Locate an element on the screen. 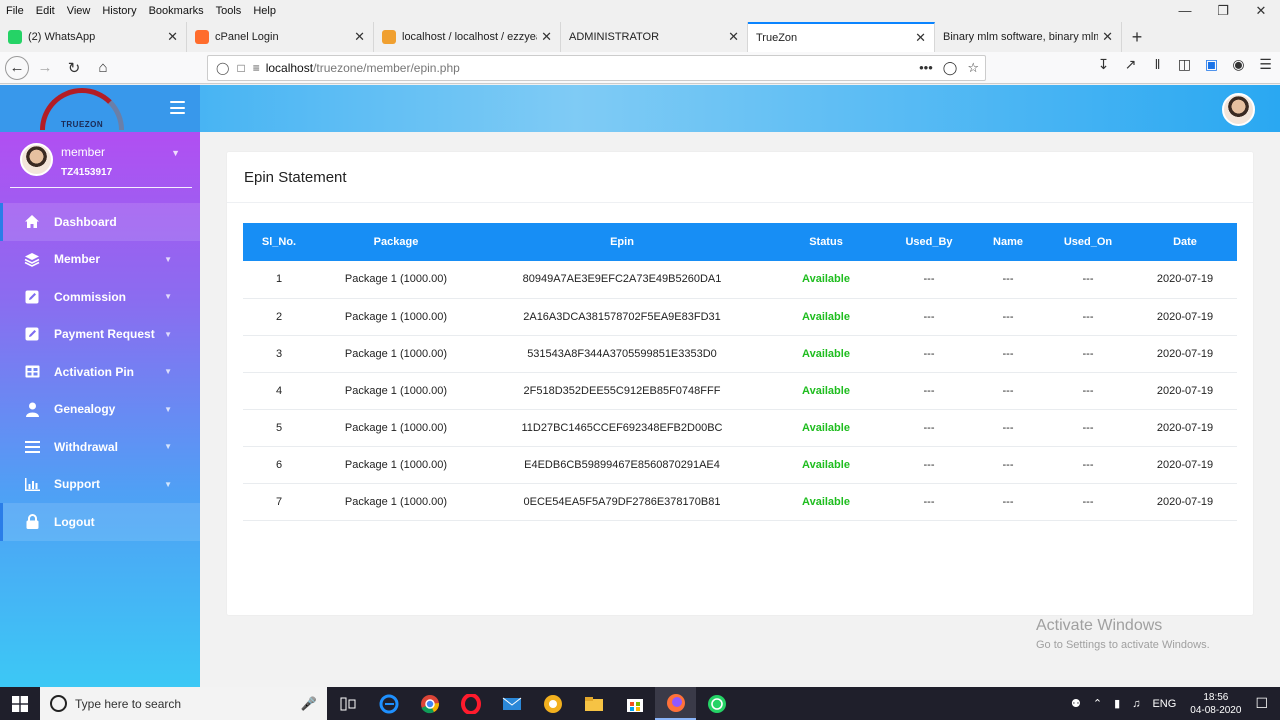 Image resolution: width=1280 pixels, height=720 pixels. whatsapp-taskbar-icon is located at coordinates (716, 703).